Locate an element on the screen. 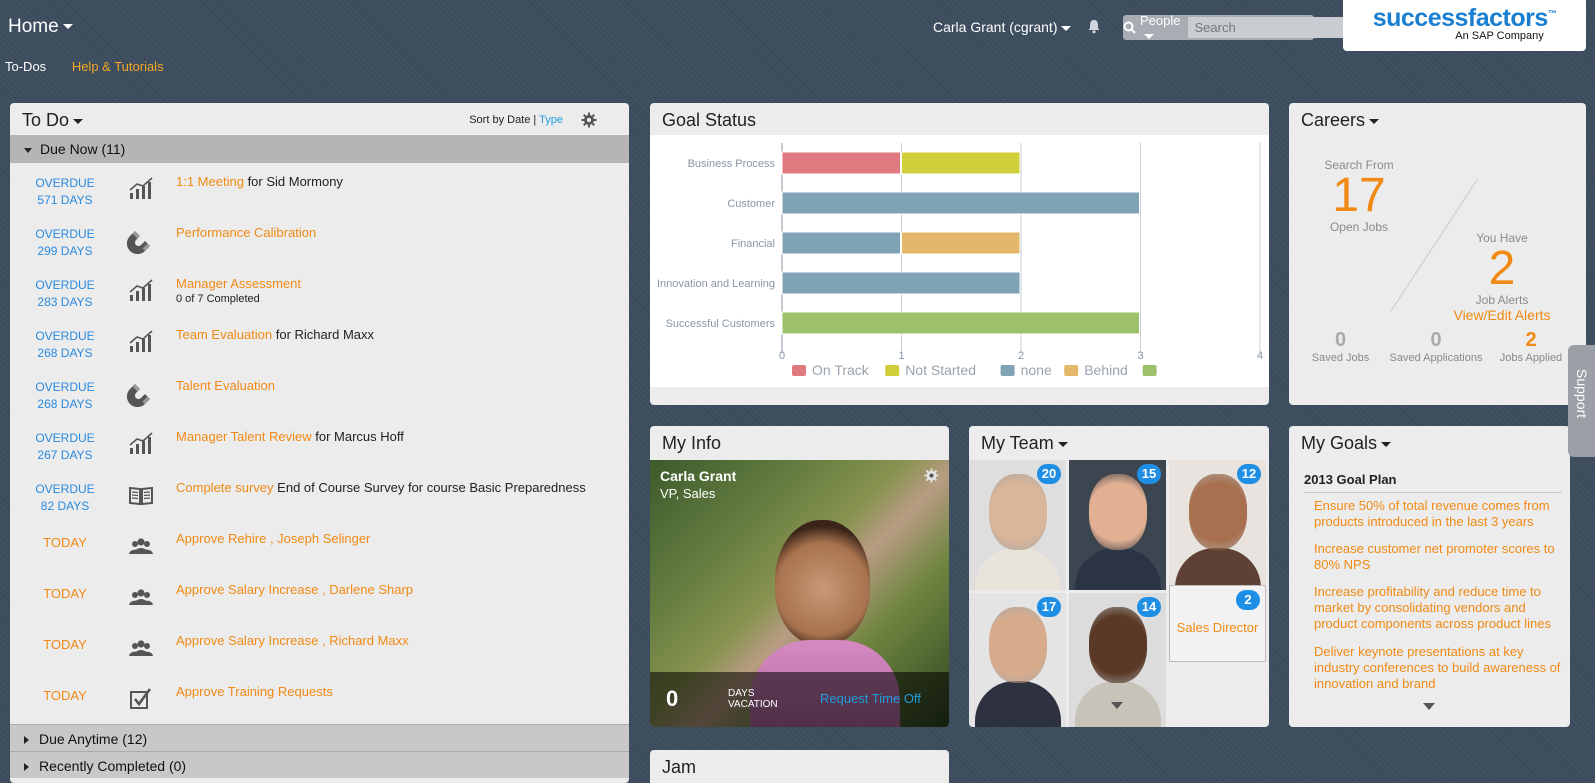 Image resolution: width=1595 pixels, height=783 pixels. due-days: 268 DAYS is located at coordinates (65, 353).